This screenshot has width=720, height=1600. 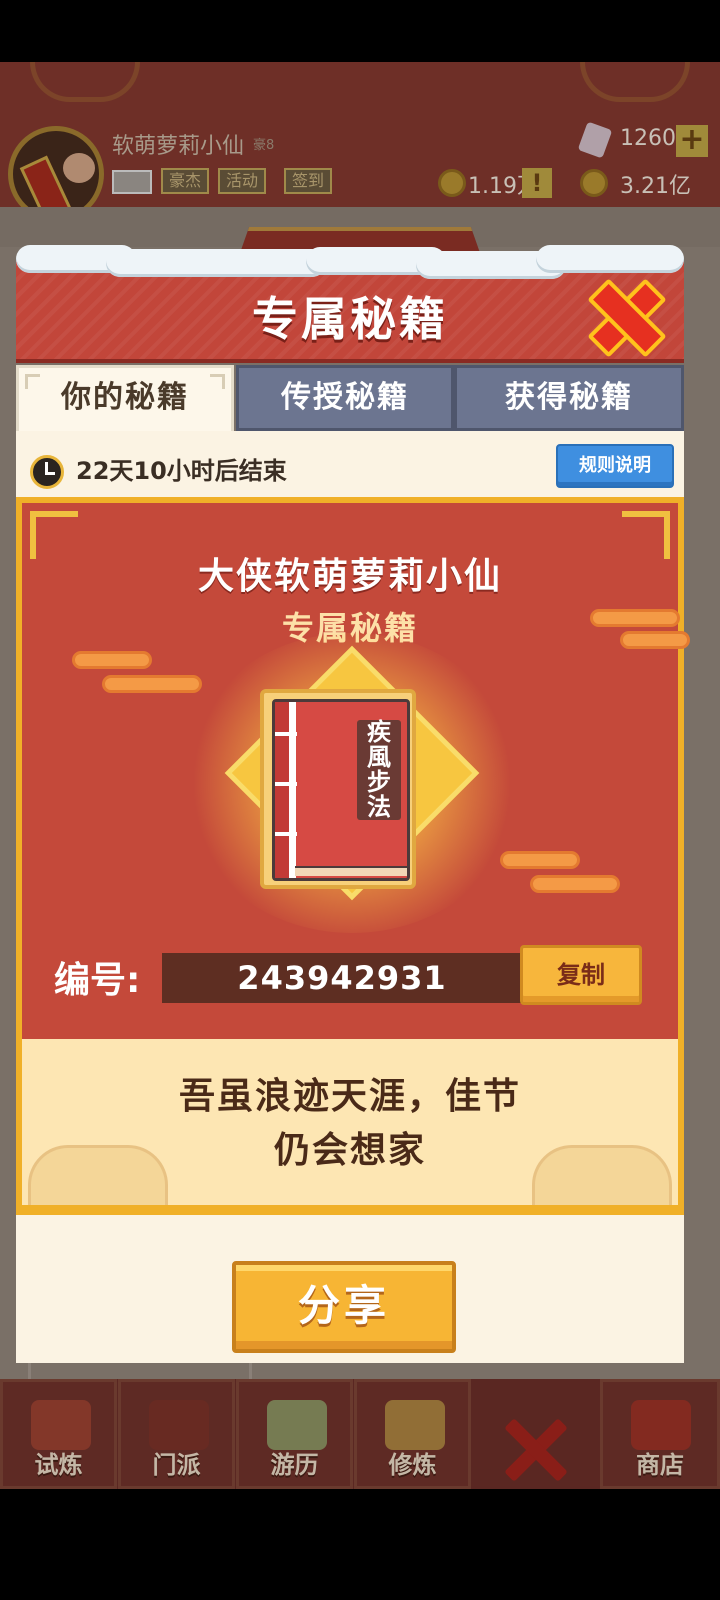 I want to click on code-value: 243942931, so click(x=342, y=978).